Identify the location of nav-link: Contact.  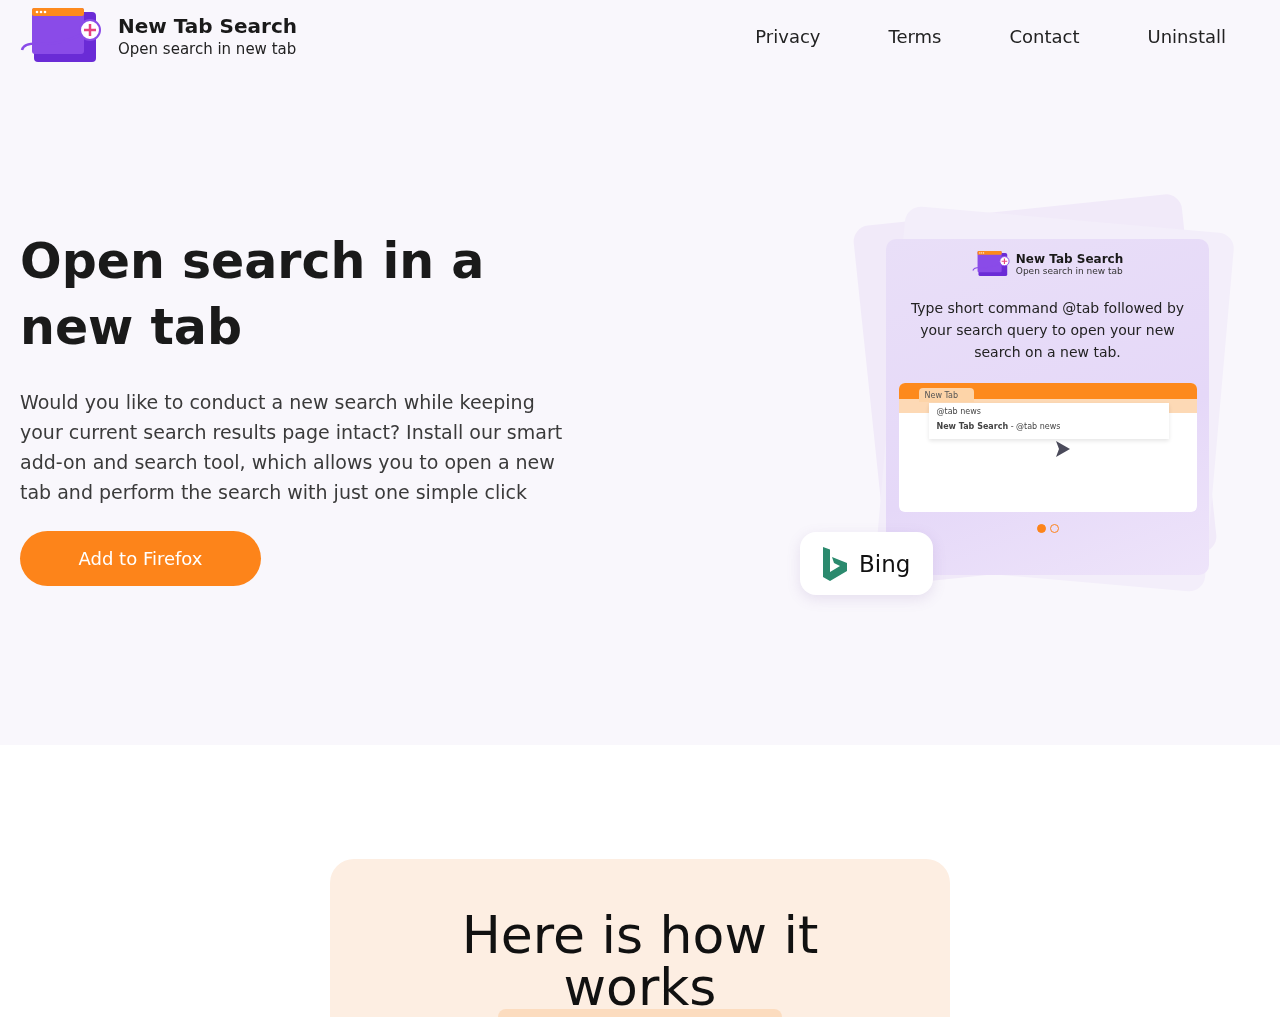
(1044, 36).